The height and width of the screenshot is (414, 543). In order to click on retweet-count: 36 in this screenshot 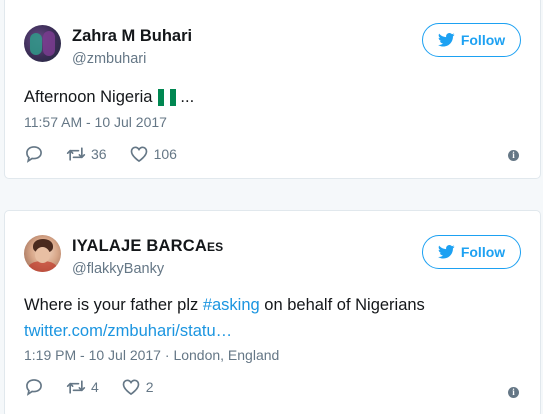, I will do `click(99, 154)`.